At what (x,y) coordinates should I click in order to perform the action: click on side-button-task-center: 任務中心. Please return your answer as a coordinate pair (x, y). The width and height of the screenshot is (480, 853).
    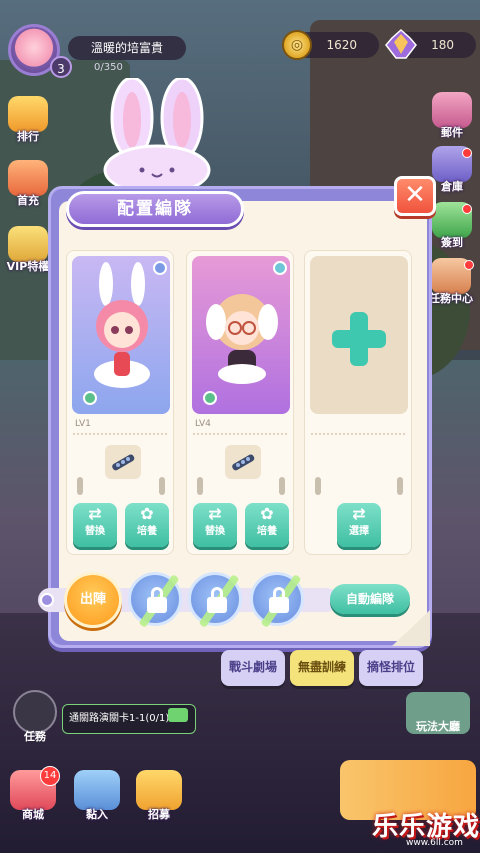
    Looking at the image, I should click on (451, 285).